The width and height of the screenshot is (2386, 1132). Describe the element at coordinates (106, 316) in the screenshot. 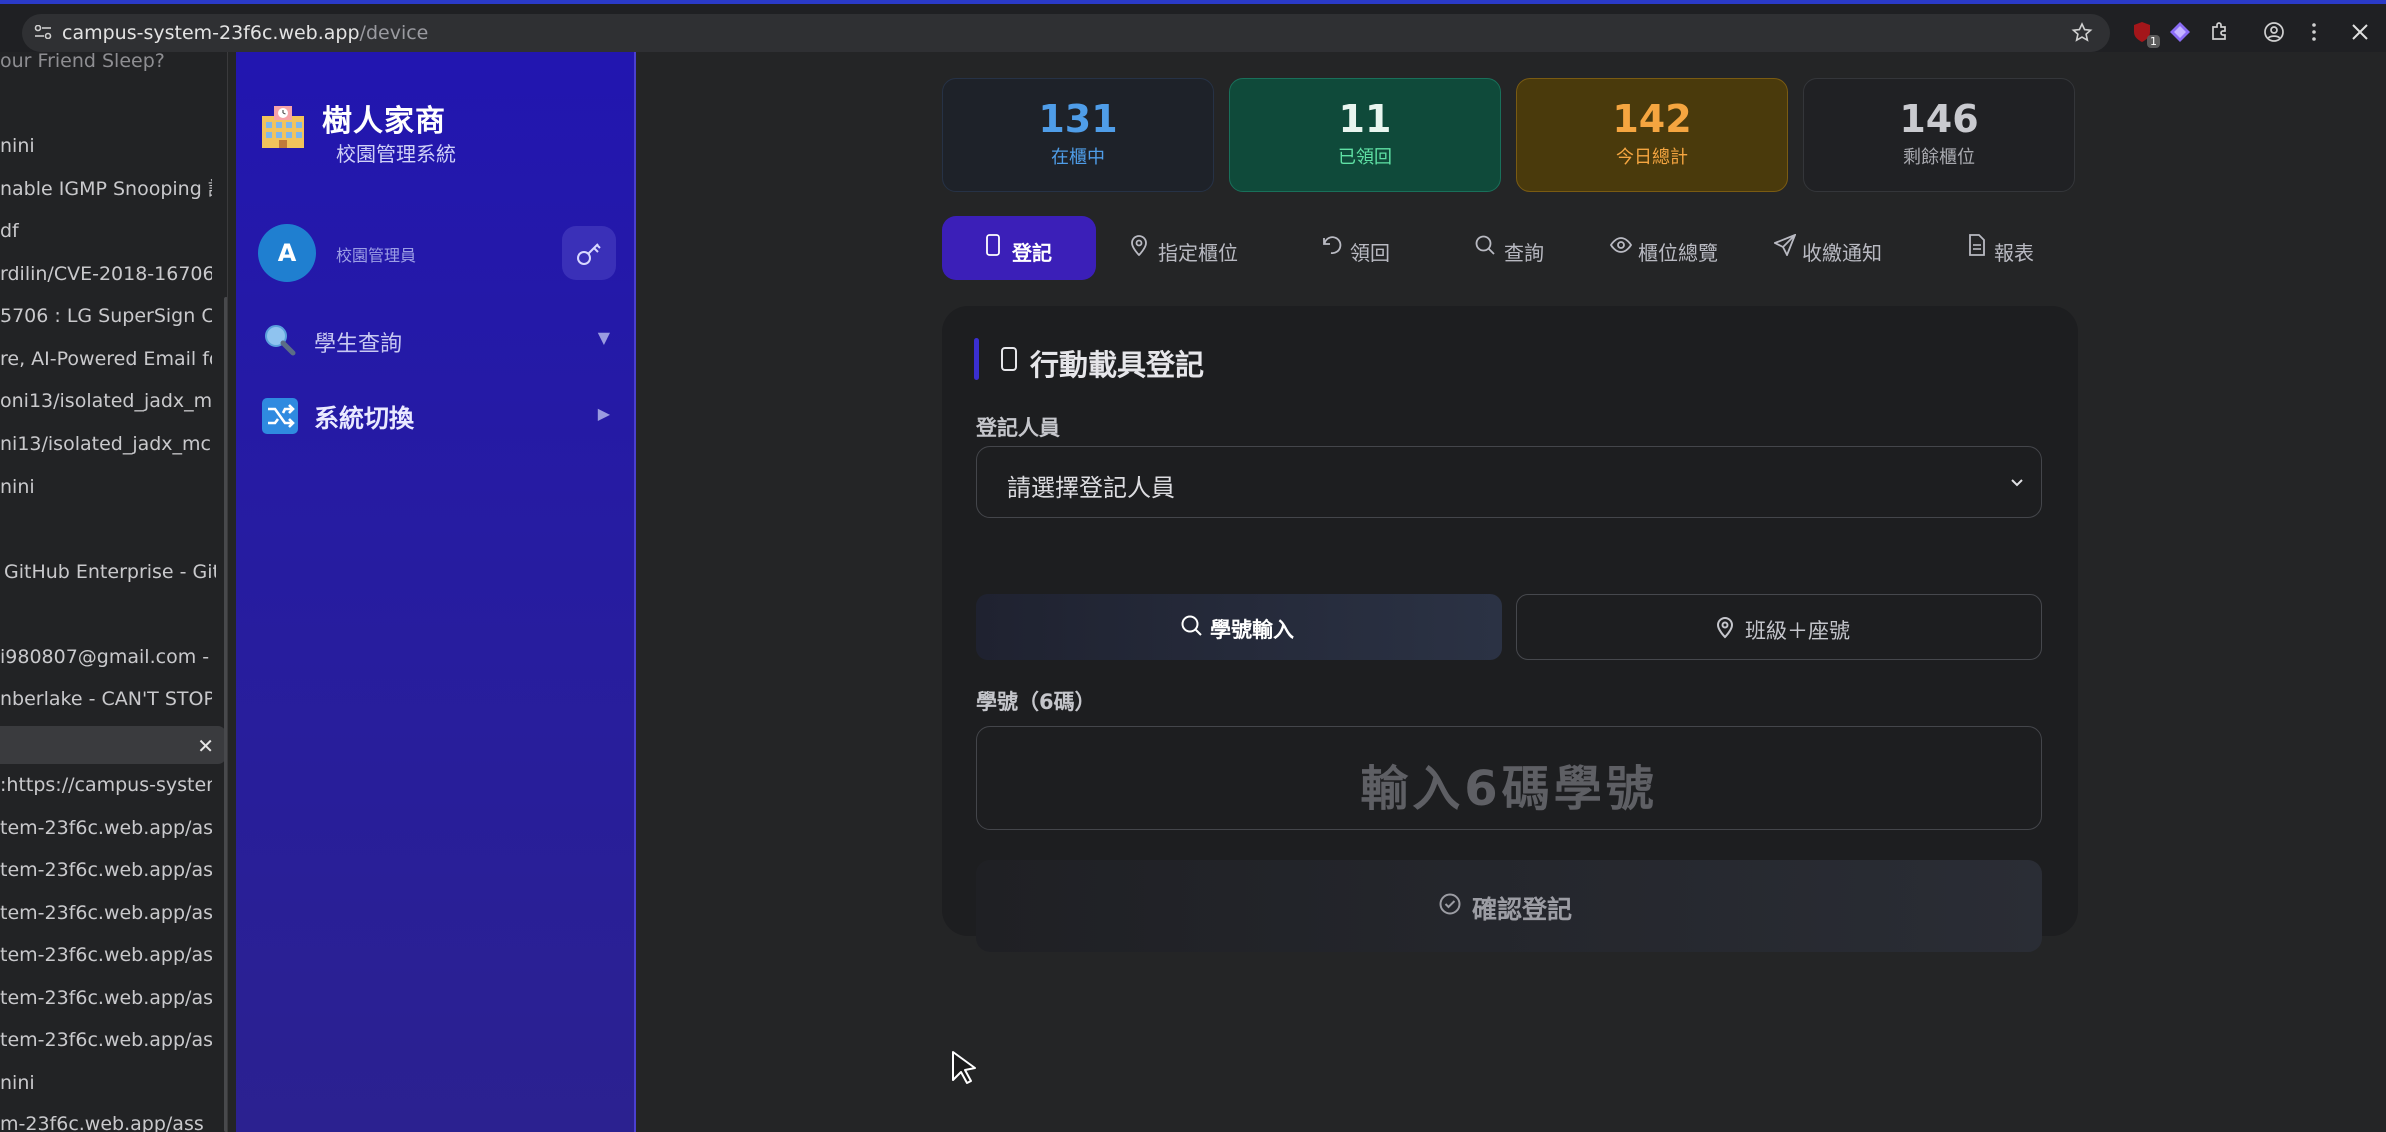

I see `history-item: 5706 : LG SuperSign CM` at that location.